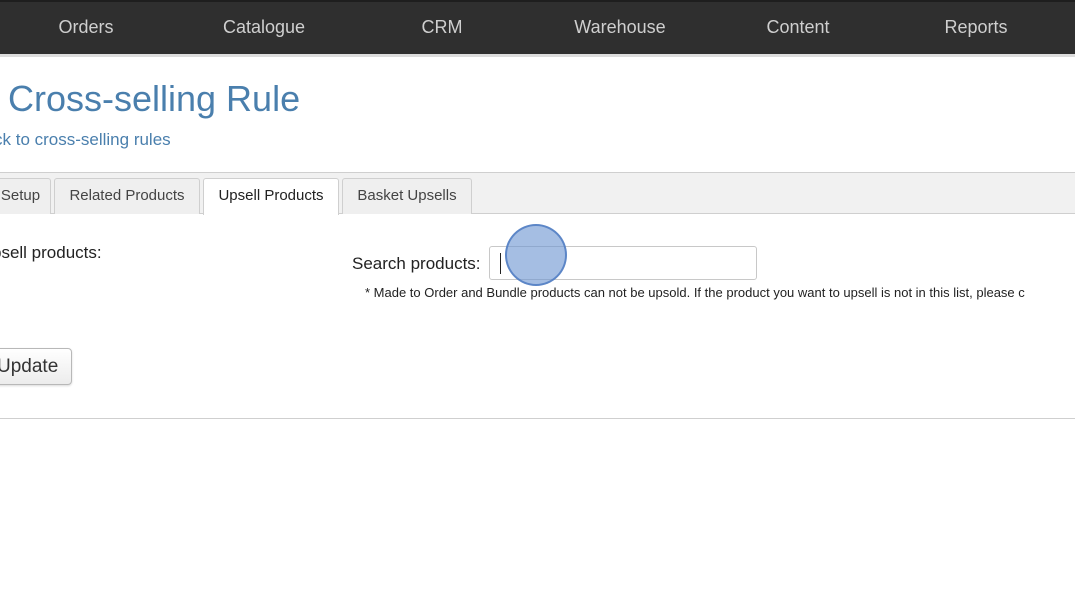 The image size is (1075, 600). What do you see at coordinates (623, 263) in the screenshot?
I see `search-products-input` at bounding box center [623, 263].